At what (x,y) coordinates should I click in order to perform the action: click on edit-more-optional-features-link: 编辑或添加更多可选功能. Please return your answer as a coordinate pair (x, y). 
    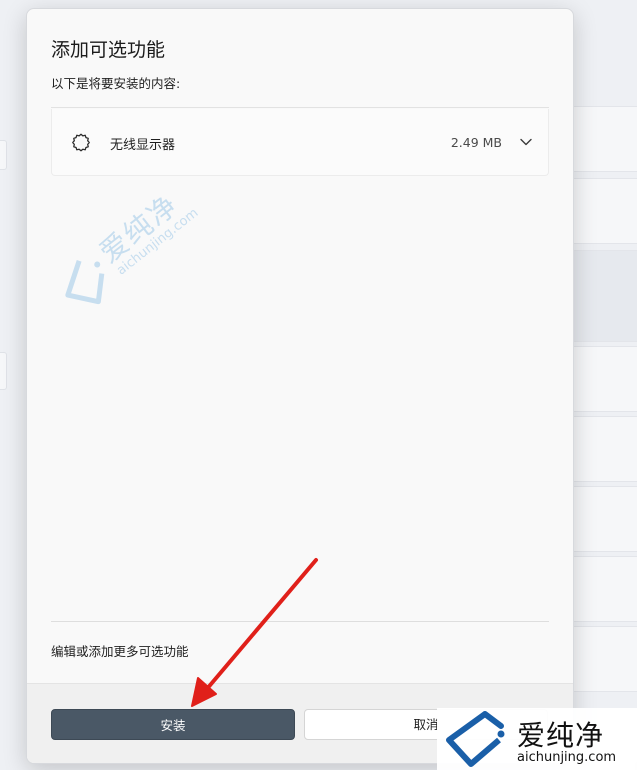
    Looking at the image, I should click on (120, 650).